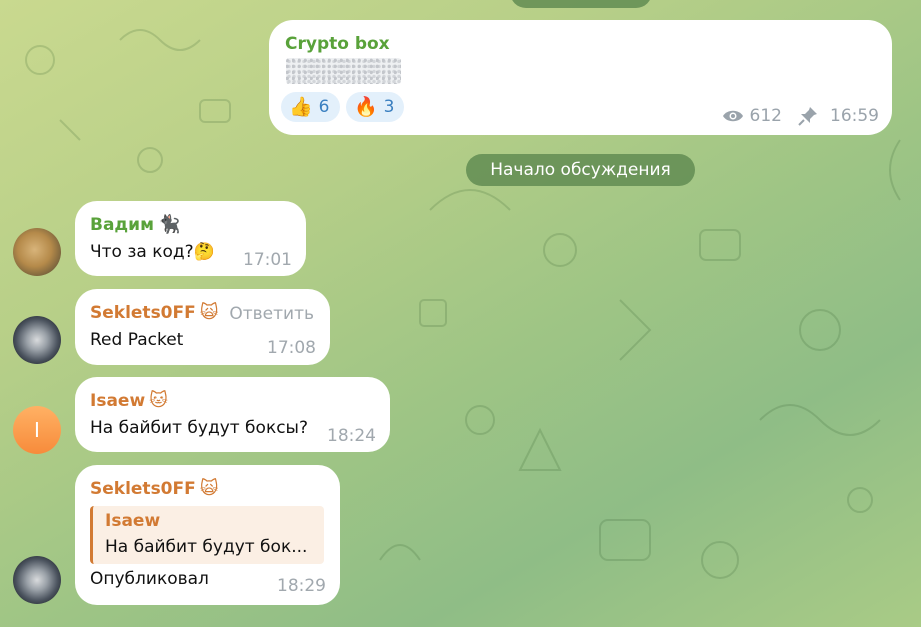 This screenshot has height=627, width=921. What do you see at coordinates (137, 340) in the screenshot?
I see `message-text: Red Packet` at bounding box center [137, 340].